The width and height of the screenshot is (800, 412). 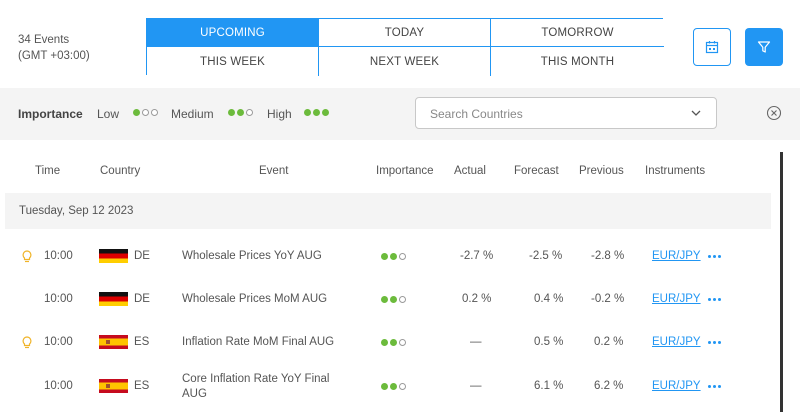 I want to click on day-label: Tuesday, Sep 12 2023, so click(x=76, y=211).